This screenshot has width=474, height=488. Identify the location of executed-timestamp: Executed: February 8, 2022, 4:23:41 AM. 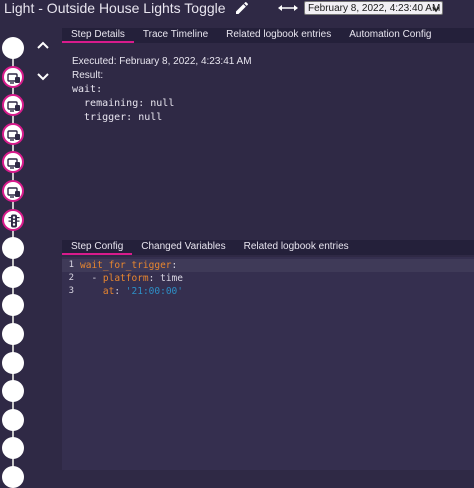
(162, 61).